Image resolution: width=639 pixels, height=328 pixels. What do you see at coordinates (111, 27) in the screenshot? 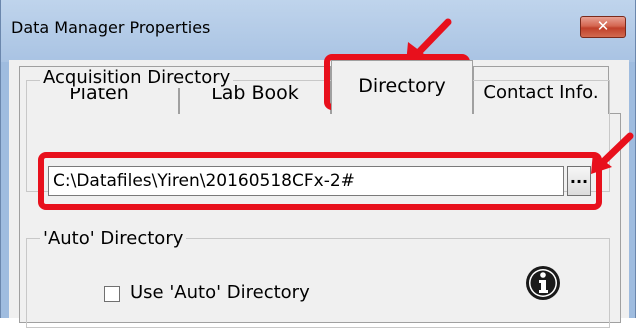
I see `window-title: Data Manager Properties` at bounding box center [111, 27].